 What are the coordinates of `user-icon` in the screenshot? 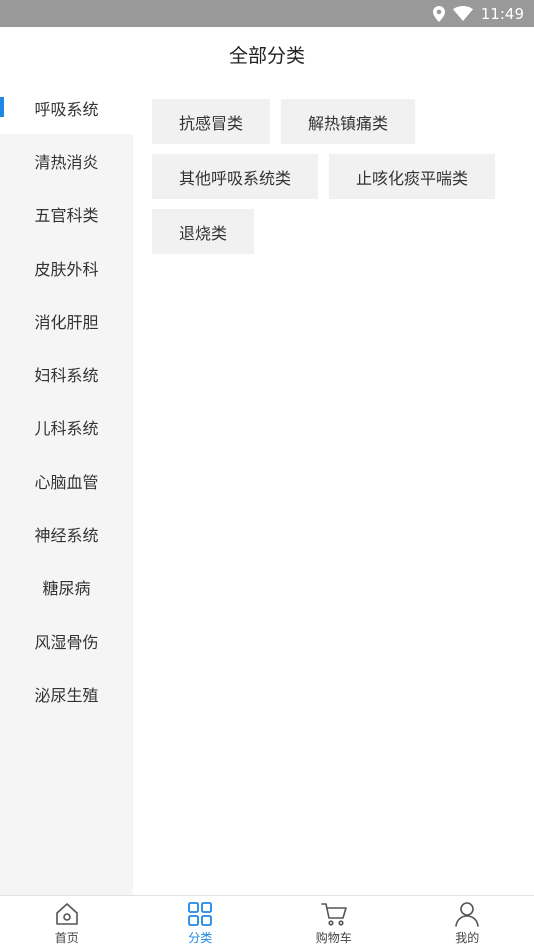 It's located at (467, 914).